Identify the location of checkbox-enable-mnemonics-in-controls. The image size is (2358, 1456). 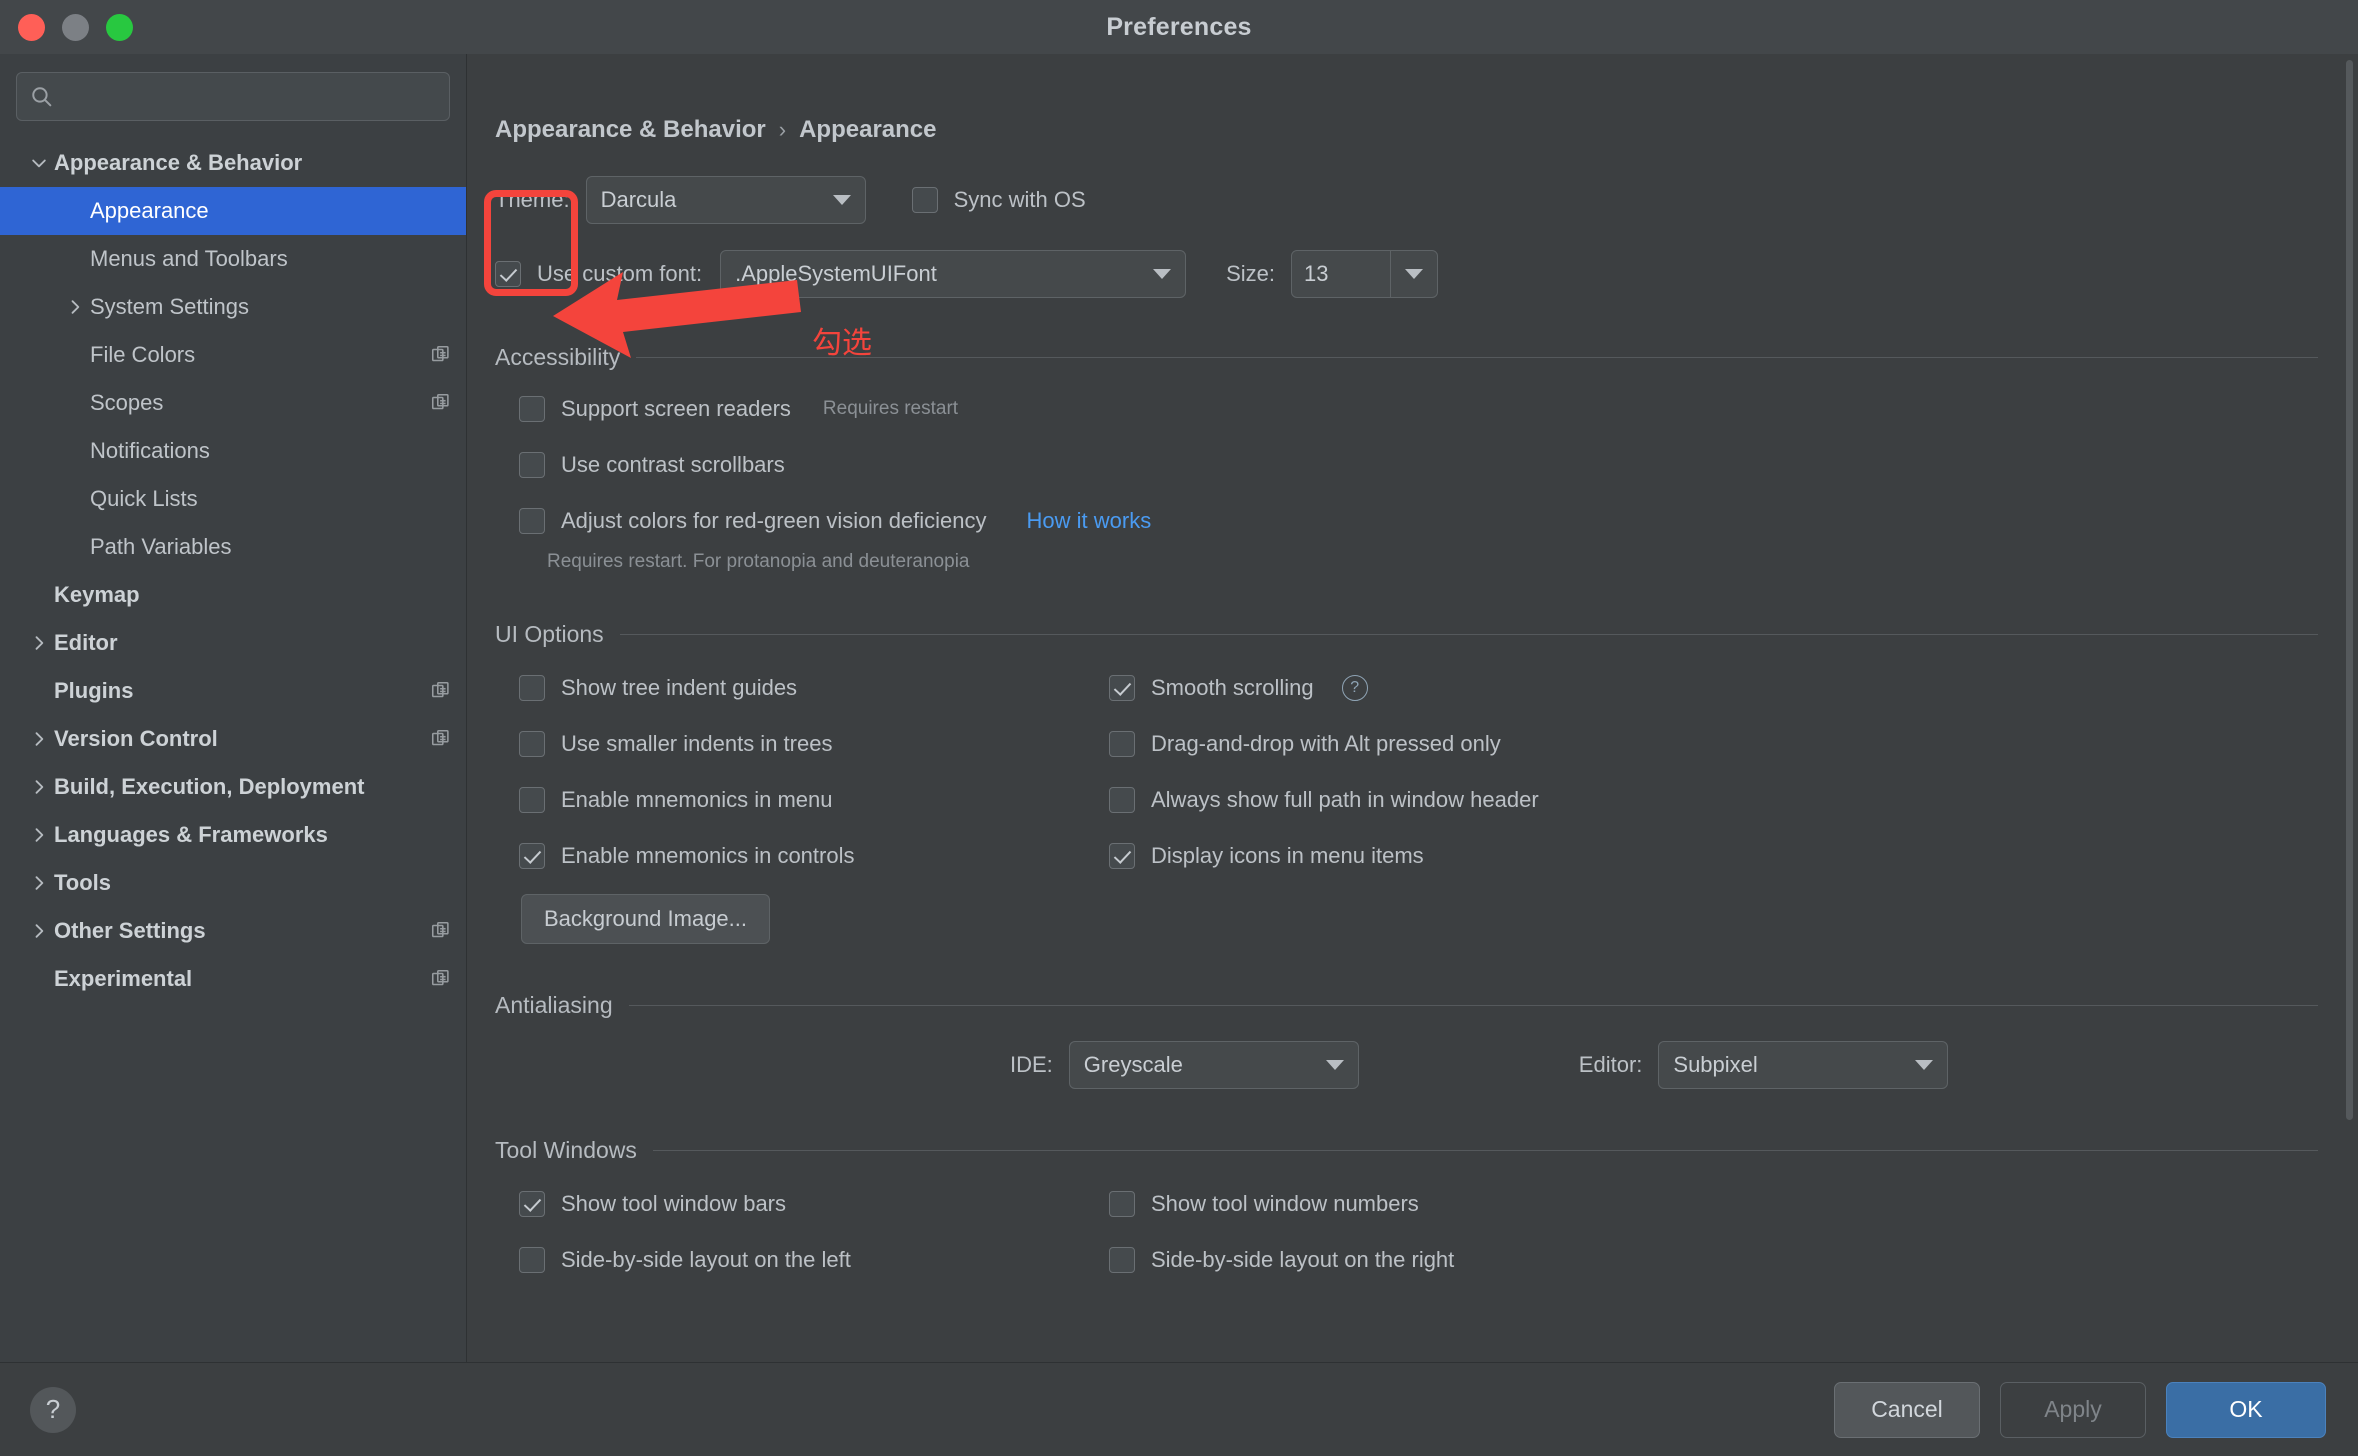
(532, 856).